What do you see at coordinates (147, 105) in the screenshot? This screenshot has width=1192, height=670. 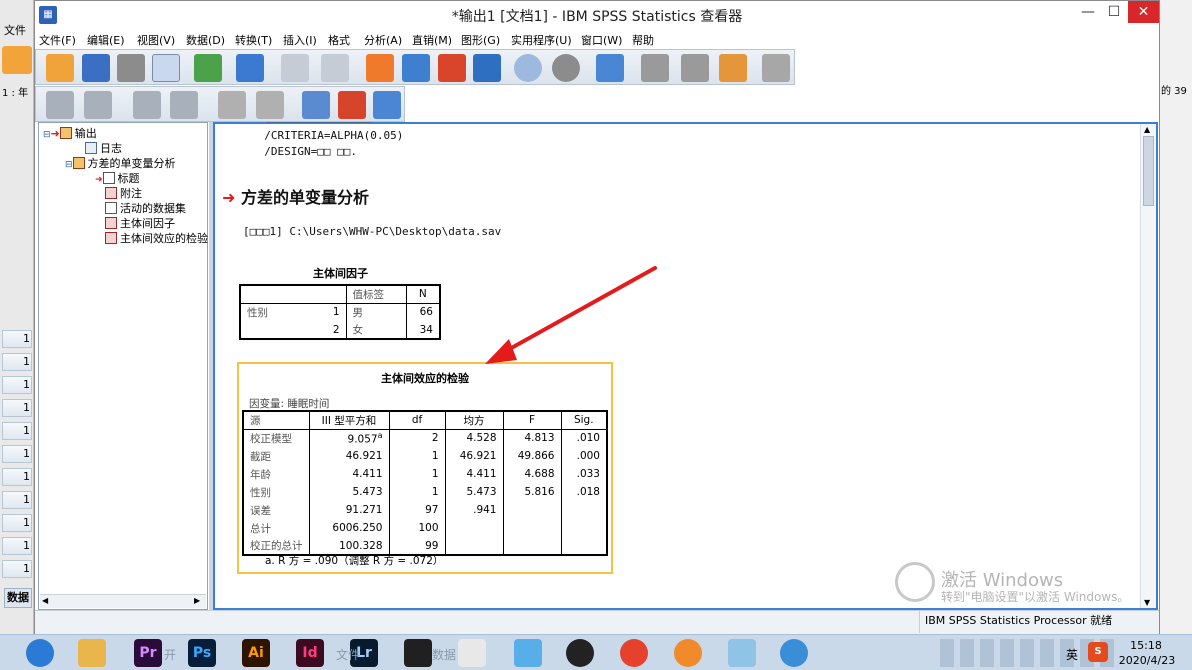 I see `expand-plus-icon` at bounding box center [147, 105].